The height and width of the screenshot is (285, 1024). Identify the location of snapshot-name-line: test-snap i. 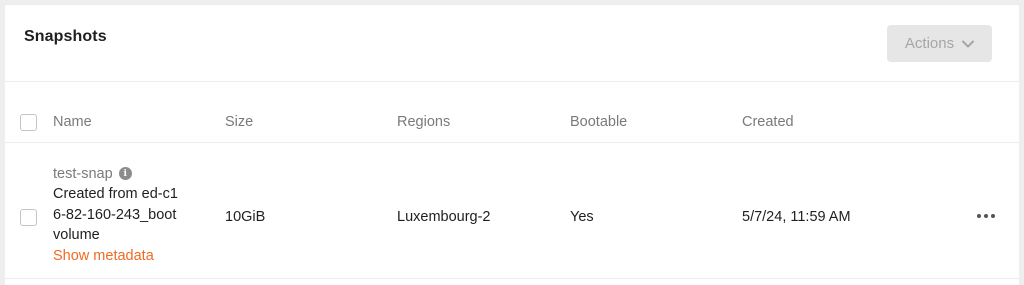
(120, 173).